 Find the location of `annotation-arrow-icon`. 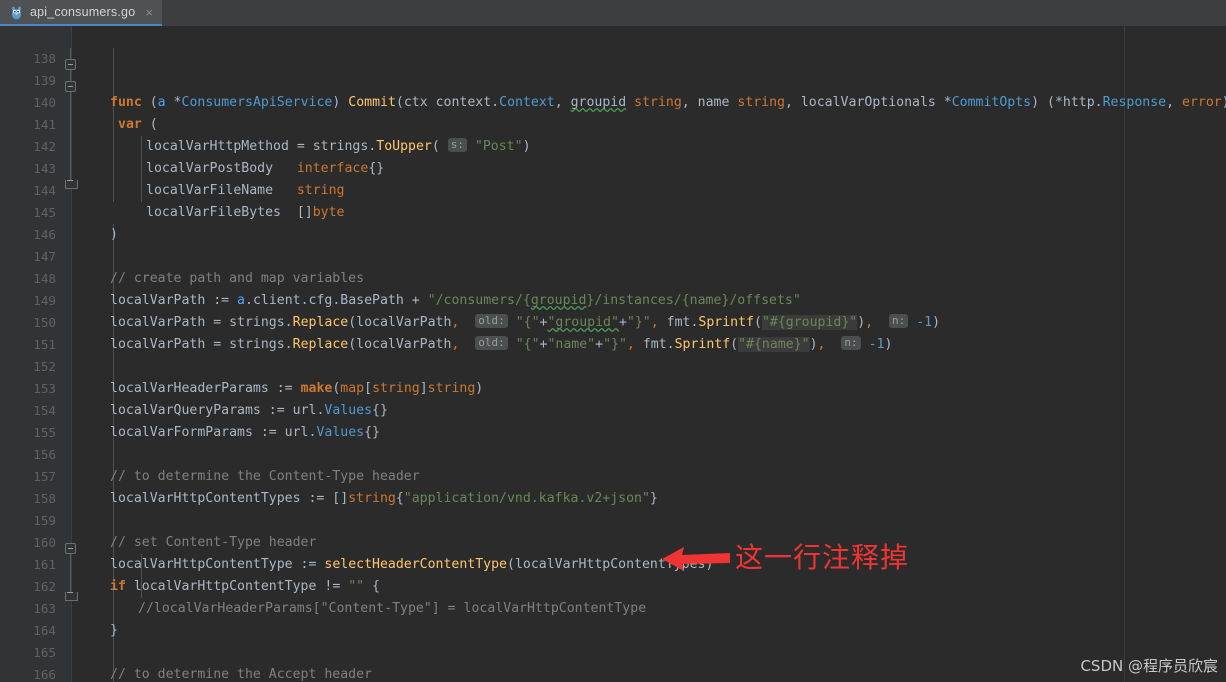

annotation-arrow-icon is located at coordinates (696, 561).